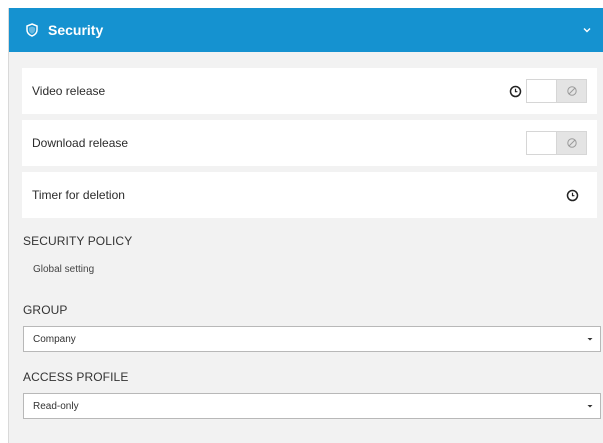 The width and height of the screenshot is (603, 443). I want to click on video-release-toggle, so click(556, 91).